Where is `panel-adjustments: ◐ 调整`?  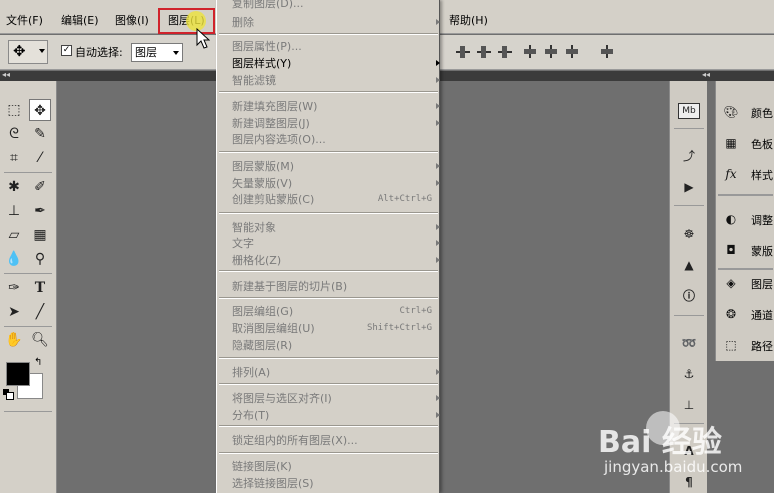
panel-adjustments: ◐ 调整 is located at coordinates (748, 219).